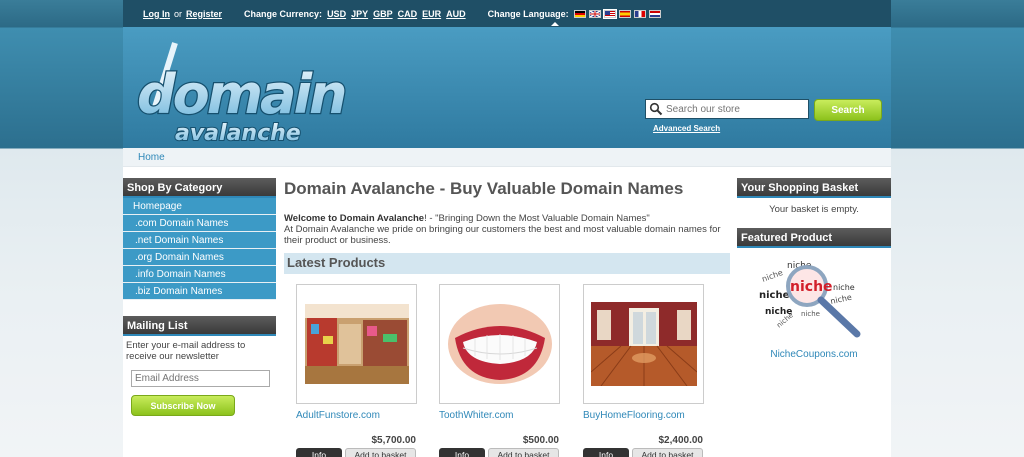 This screenshot has width=1024, height=457. I want to click on login-link: Log In, so click(156, 14).